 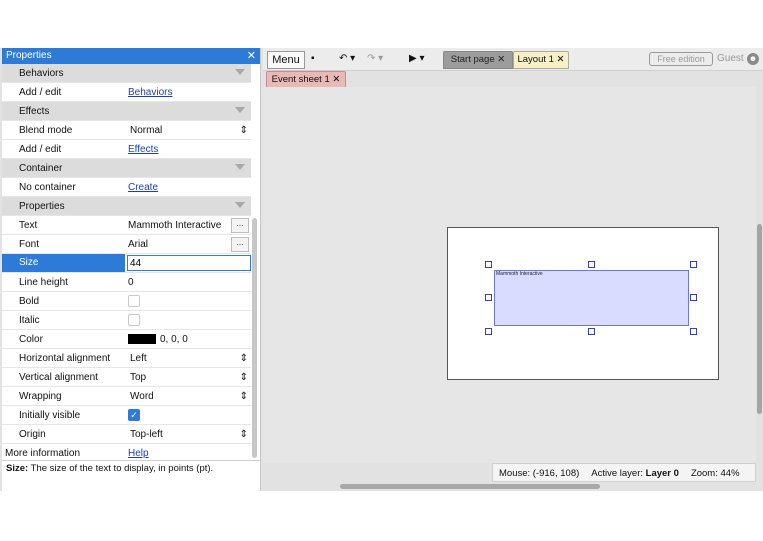 What do you see at coordinates (126, 434) in the screenshot?
I see `property-row-origin: Origin Top-left ⇕` at bounding box center [126, 434].